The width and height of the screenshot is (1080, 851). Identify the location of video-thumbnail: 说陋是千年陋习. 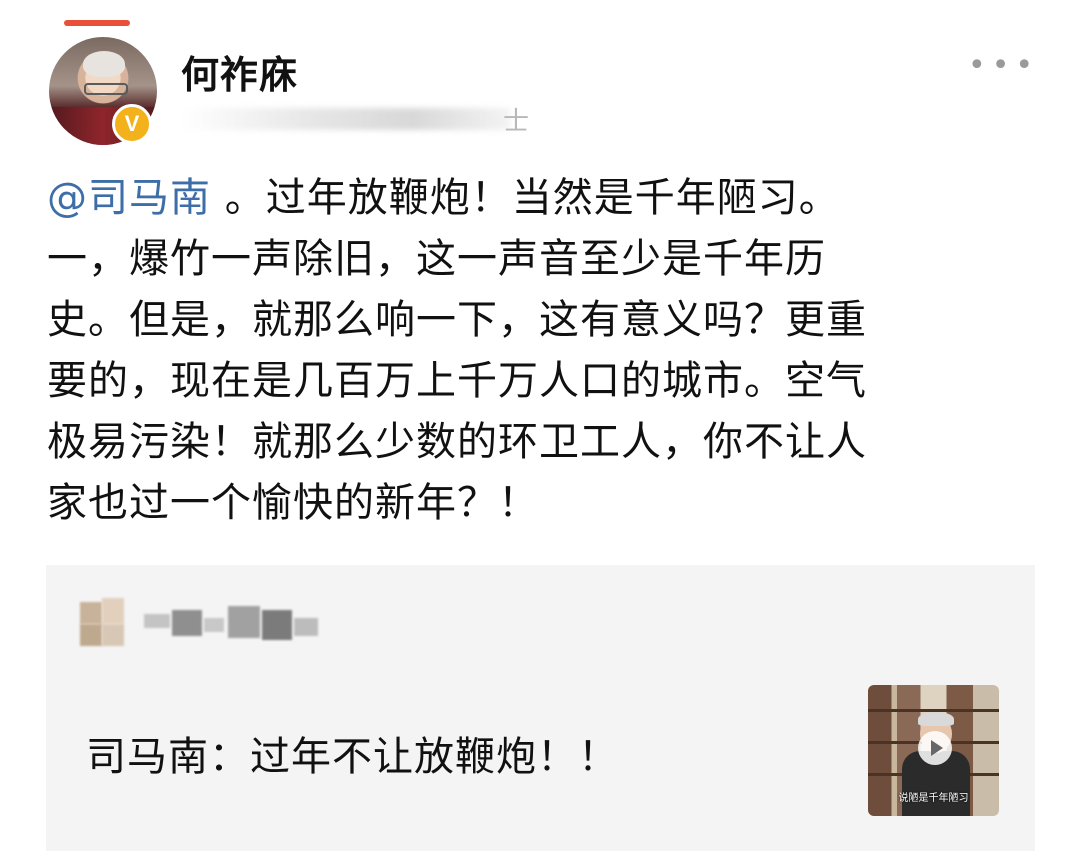
(933, 750).